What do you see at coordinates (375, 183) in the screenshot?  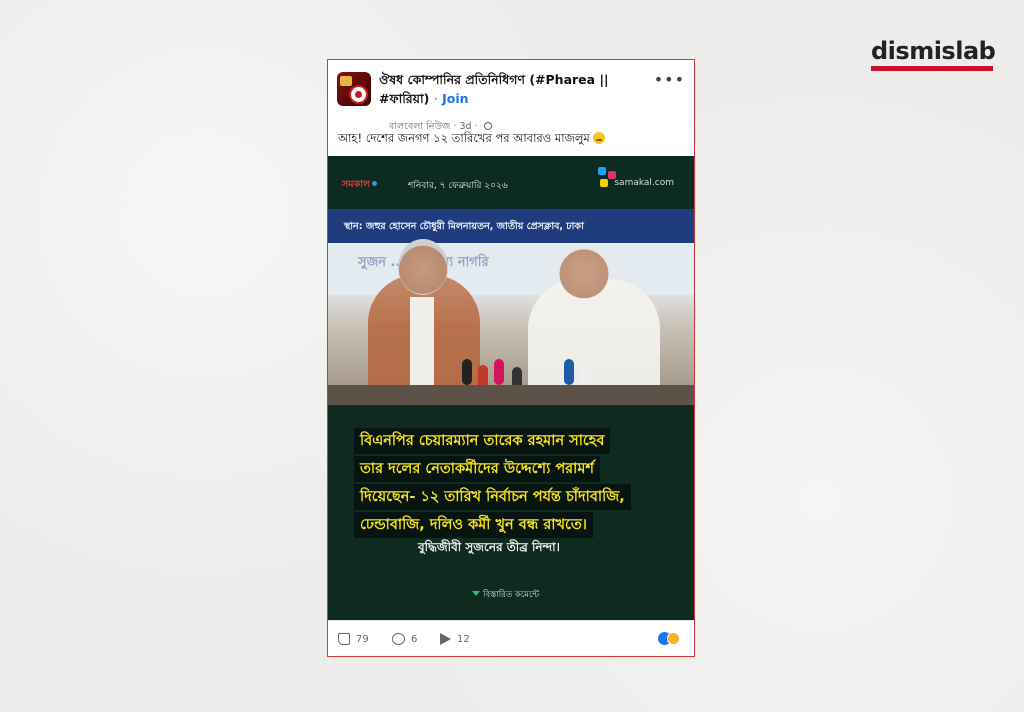 I see `samakal-dot-icon` at bounding box center [375, 183].